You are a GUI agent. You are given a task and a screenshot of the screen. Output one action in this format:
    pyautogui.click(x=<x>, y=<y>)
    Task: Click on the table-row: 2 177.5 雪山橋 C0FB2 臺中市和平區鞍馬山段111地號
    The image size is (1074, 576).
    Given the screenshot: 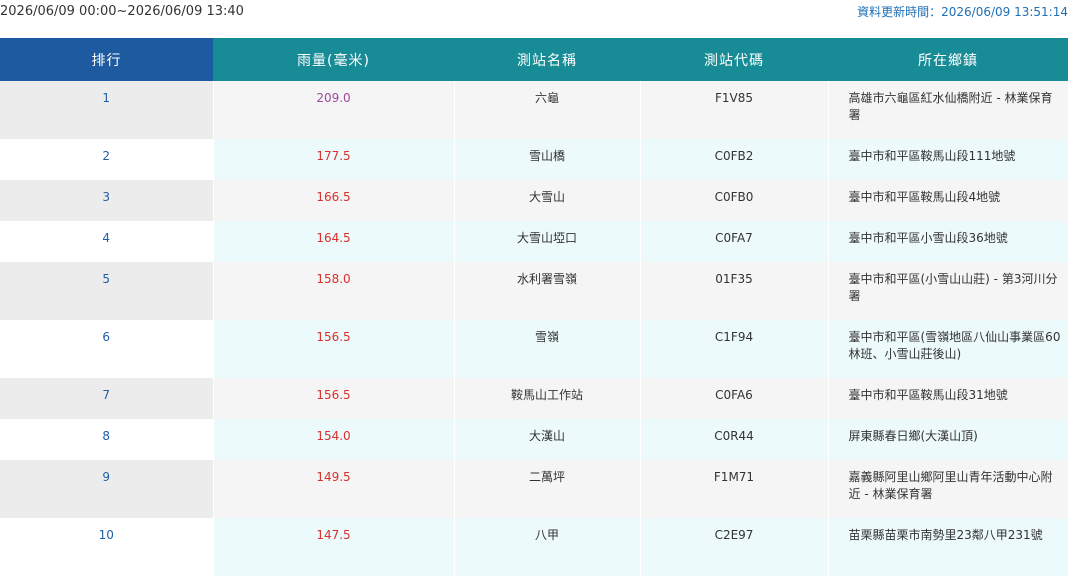 What is the action you would take?
    pyautogui.click(x=534, y=159)
    